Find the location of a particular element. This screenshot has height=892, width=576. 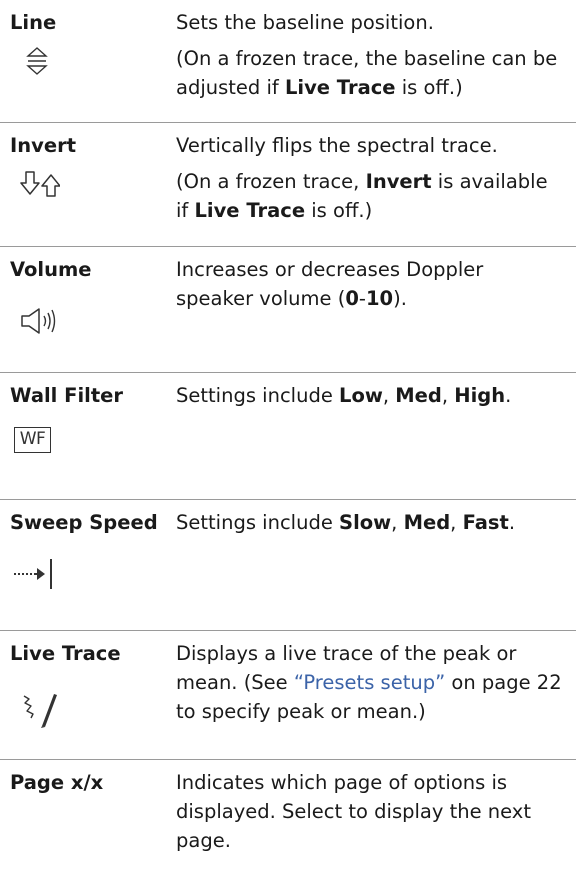

invert-description: Vertically flips the spectral trace. is located at coordinates (337, 145).